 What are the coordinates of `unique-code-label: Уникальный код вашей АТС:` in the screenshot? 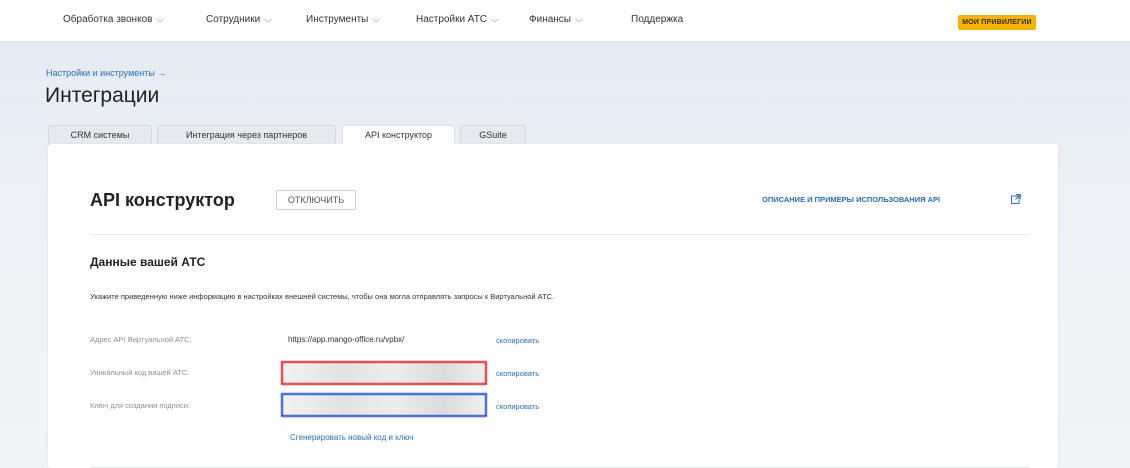 It's located at (140, 372).